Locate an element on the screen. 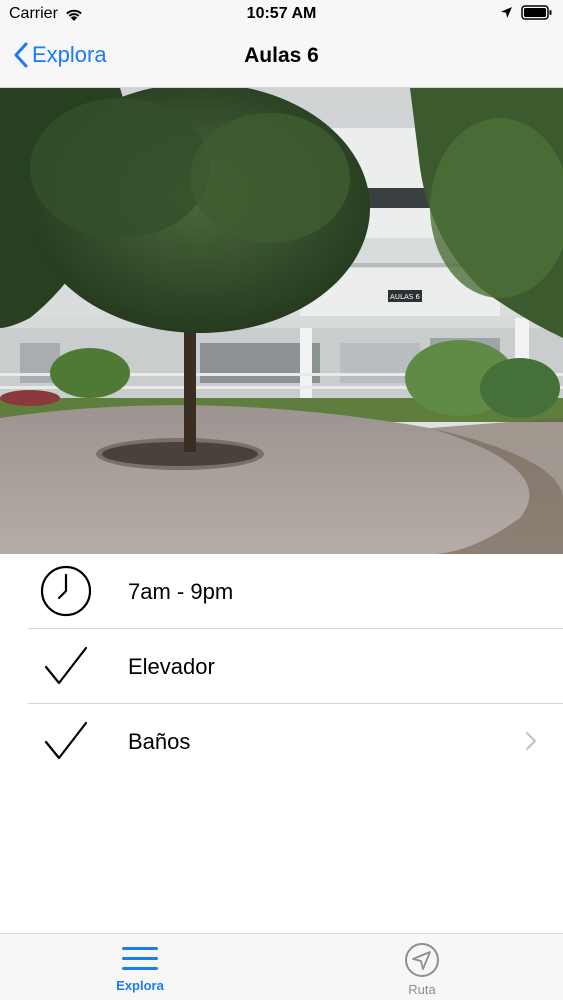  list-item-elevator: Elevador is located at coordinates (281, 666).